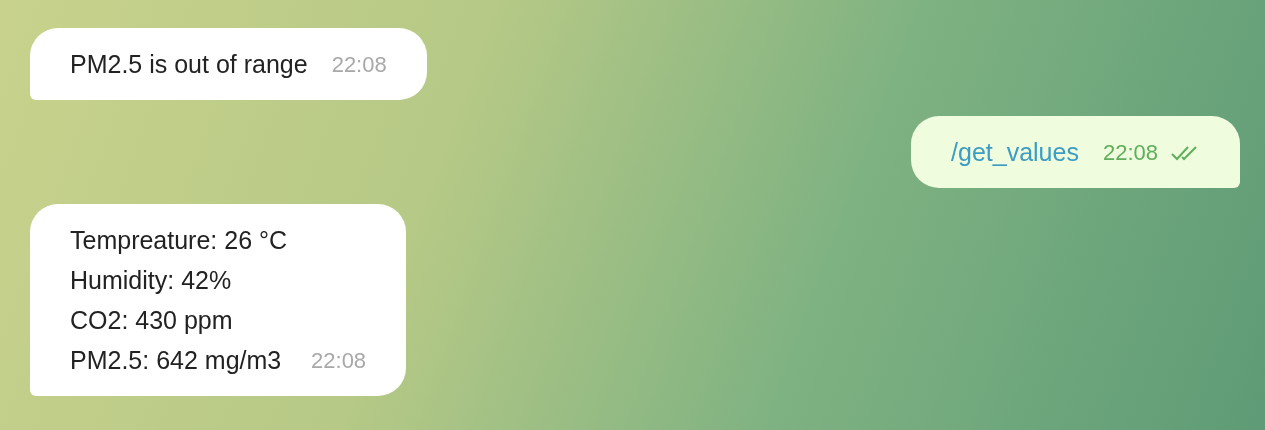  I want to click on message-text: PM2.5 is out of range, so click(189, 64).